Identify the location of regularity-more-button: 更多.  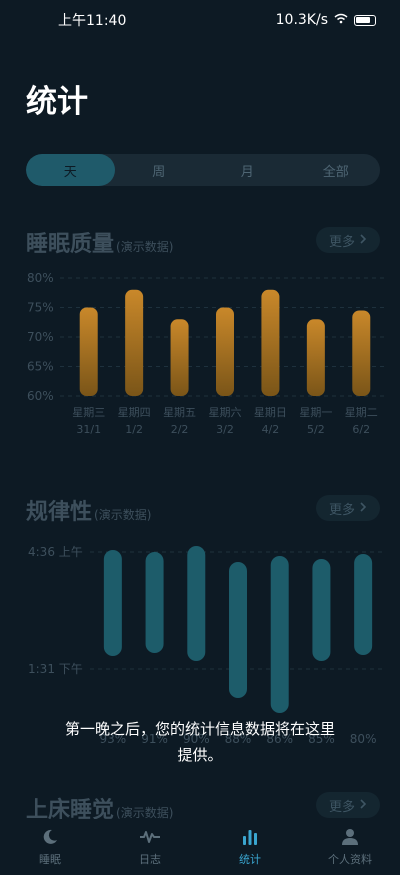
(348, 508).